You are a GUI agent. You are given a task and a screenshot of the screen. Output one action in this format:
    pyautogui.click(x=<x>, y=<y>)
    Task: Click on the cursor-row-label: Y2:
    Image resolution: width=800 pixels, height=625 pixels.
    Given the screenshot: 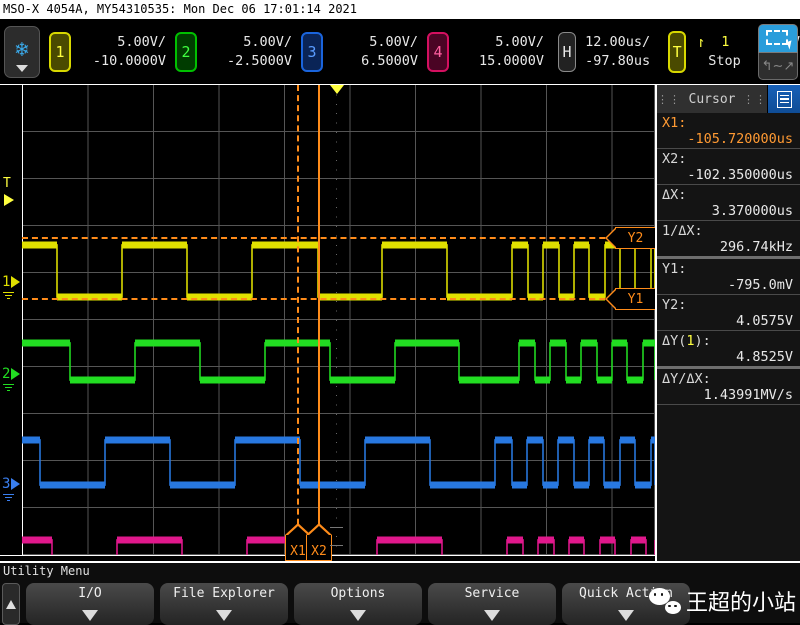 What is the action you would take?
    pyautogui.click(x=674, y=305)
    